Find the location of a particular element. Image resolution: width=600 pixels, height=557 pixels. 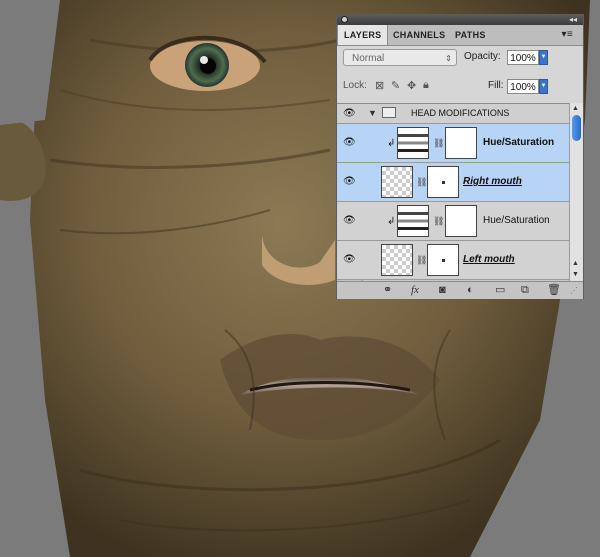

opacity-dropdown-icon: ▼ is located at coordinates (543, 57).